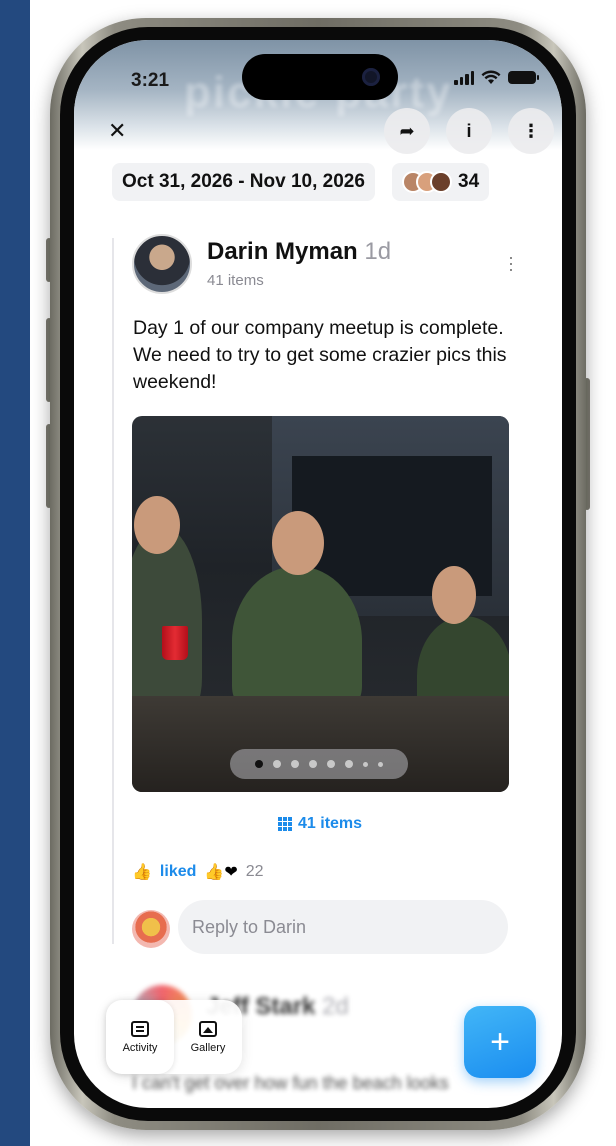  What do you see at coordinates (511, 263) in the screenshot?
I see `post-more-icon: · · ·` at bounding box center [511, 263].